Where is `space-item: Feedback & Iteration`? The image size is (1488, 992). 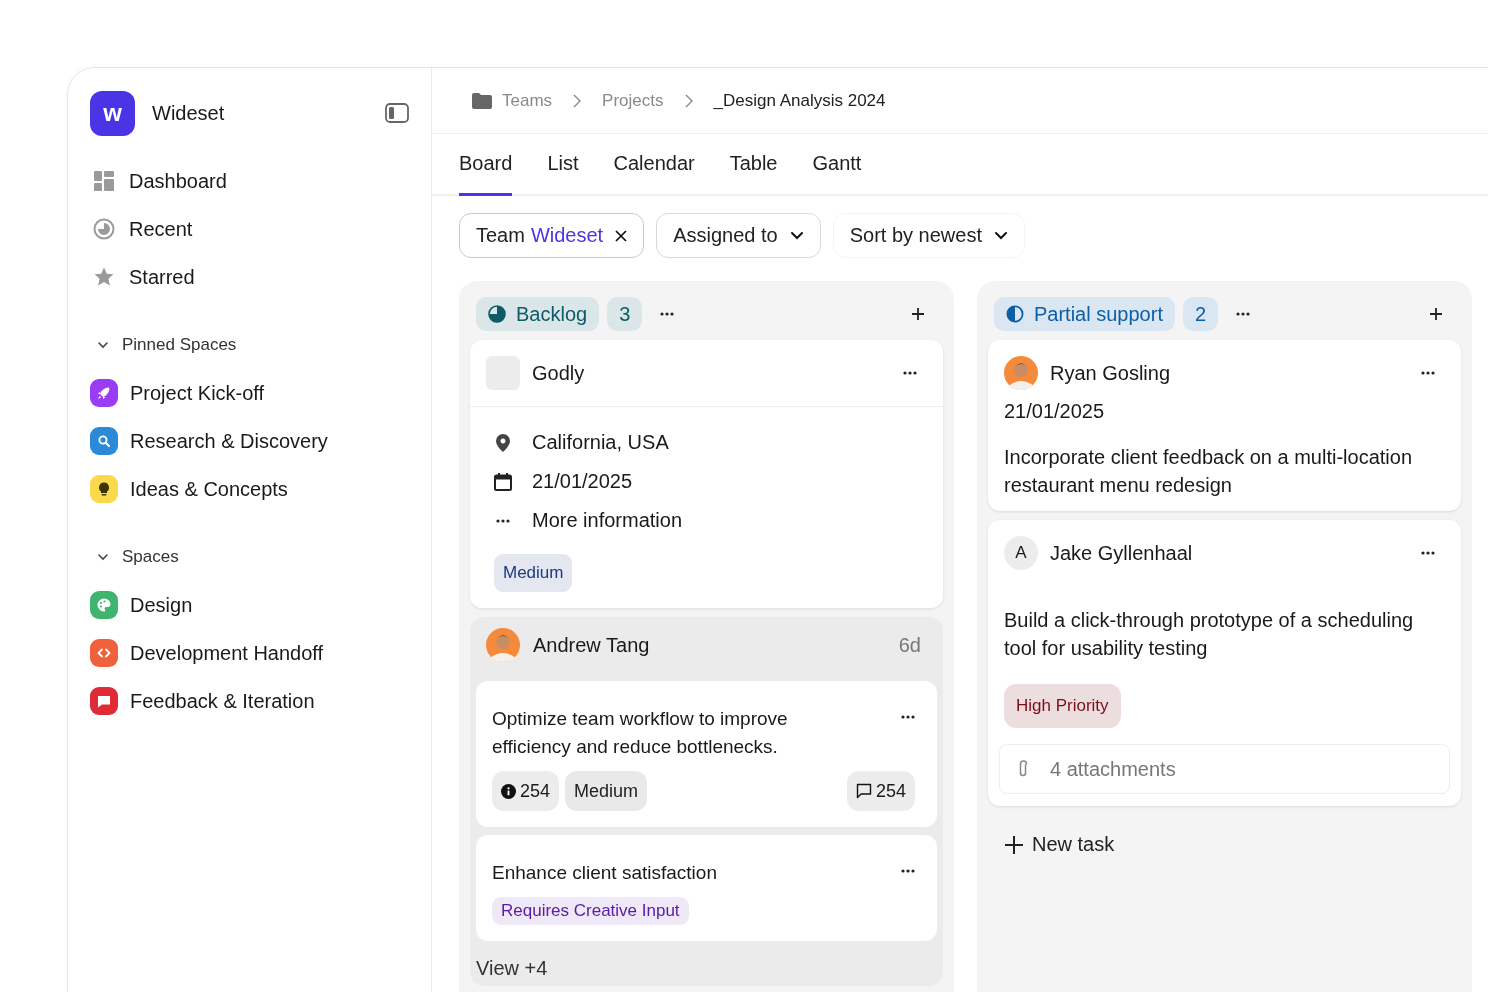
space-item: Feedback & Iteration is located at coordinates (249, 701).